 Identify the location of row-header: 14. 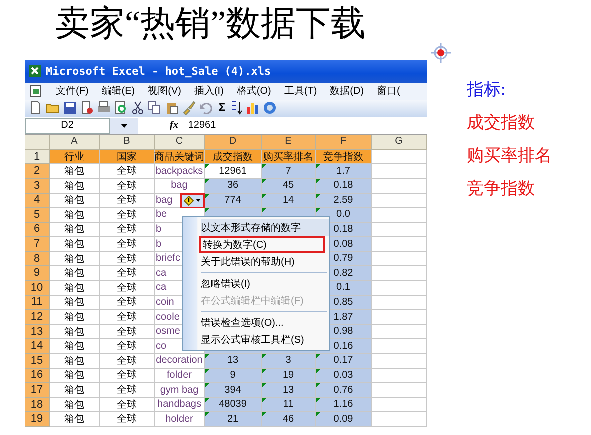
(37, 346).